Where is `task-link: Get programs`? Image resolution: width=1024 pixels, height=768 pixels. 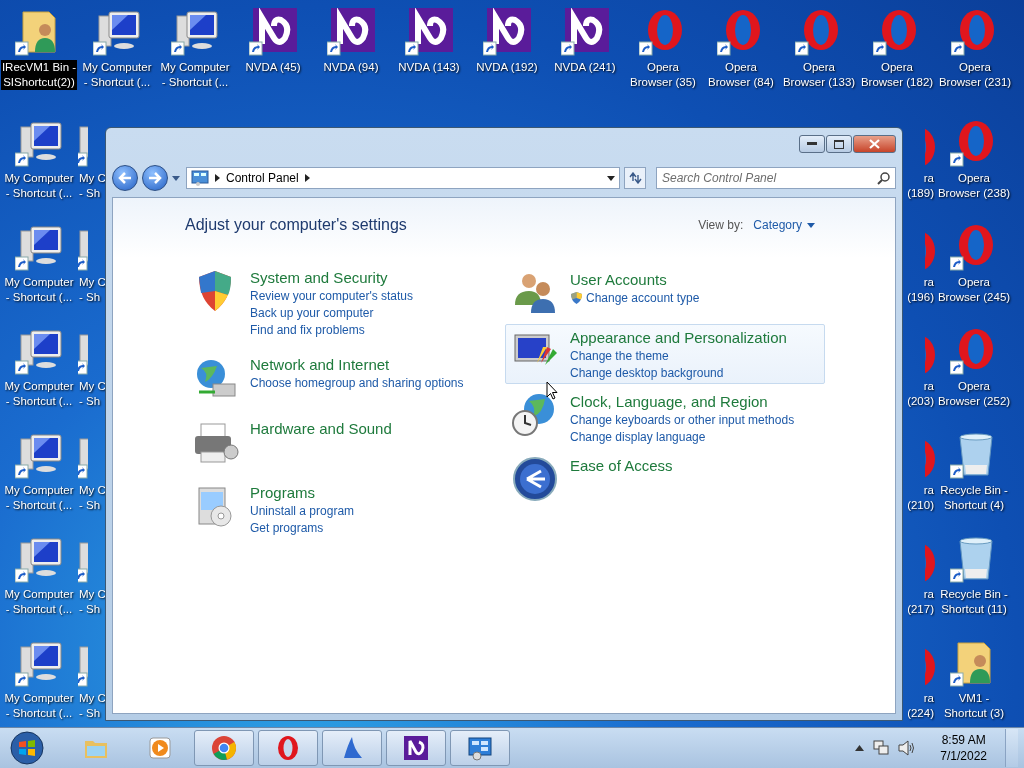 task-link: Get programs is located at coordinates (302, 528).